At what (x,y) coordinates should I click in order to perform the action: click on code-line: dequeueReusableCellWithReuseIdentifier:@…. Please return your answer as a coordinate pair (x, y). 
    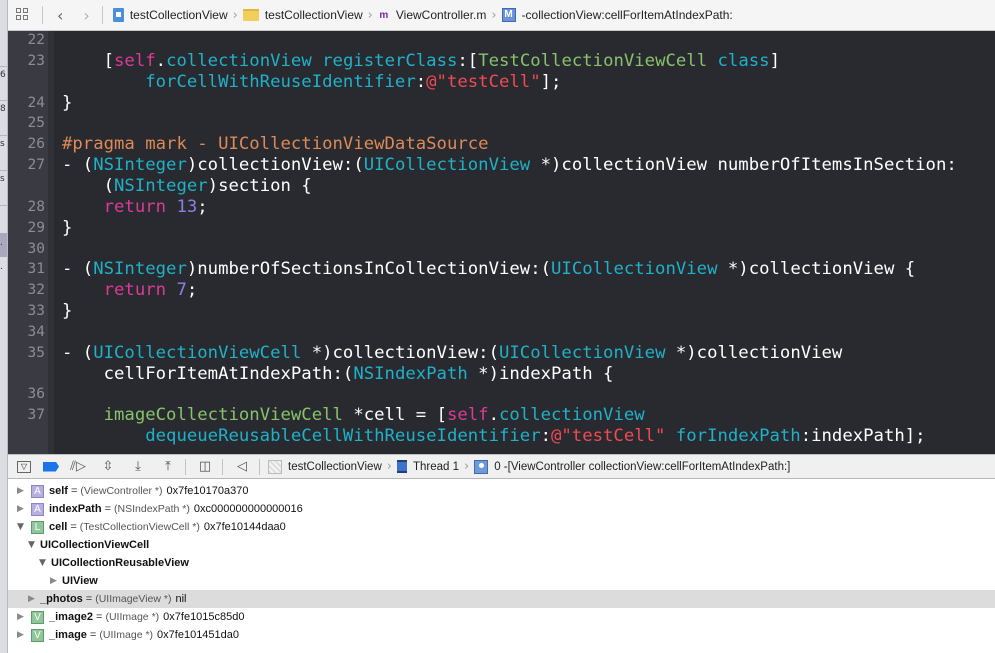
    Looking at the image, I should click on (493, 436).